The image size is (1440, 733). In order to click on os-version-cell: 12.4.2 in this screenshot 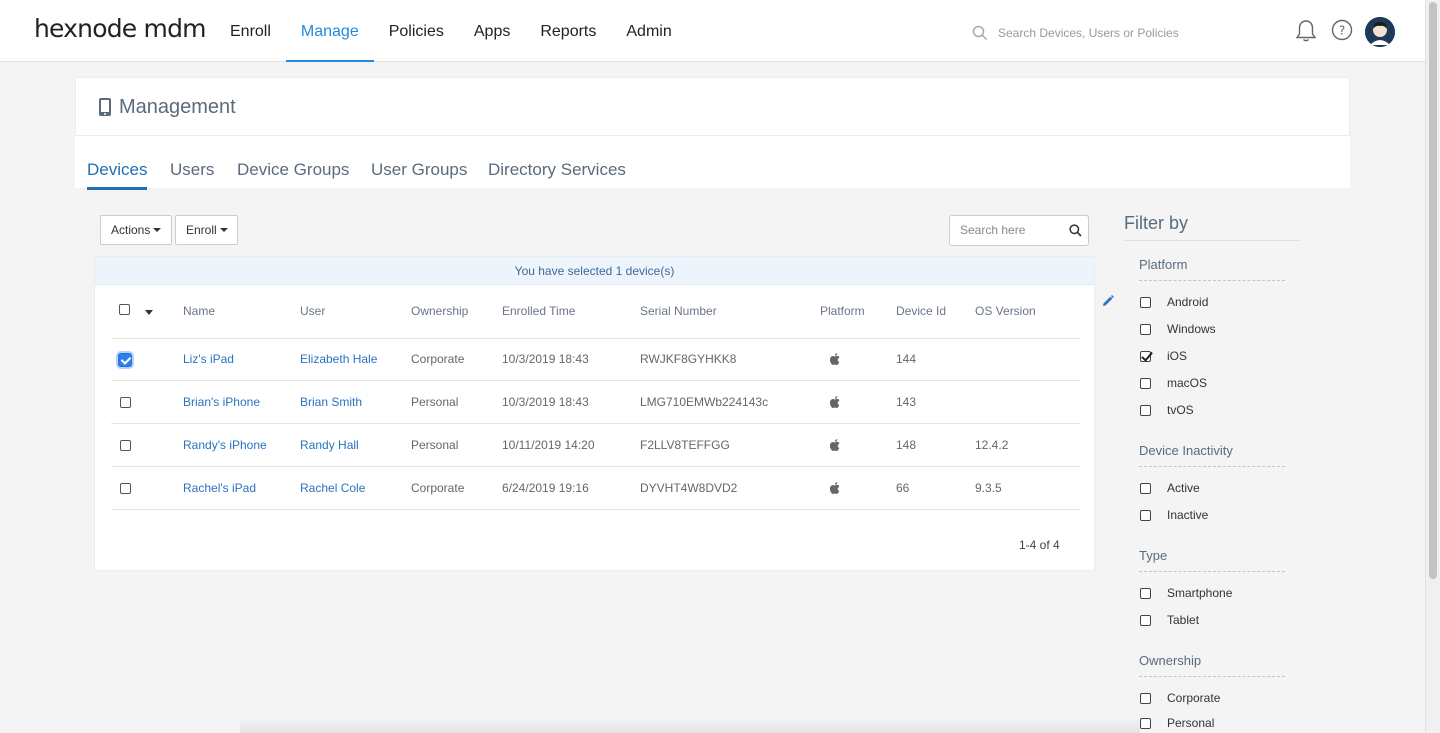, I will do `click(992, 445)`.